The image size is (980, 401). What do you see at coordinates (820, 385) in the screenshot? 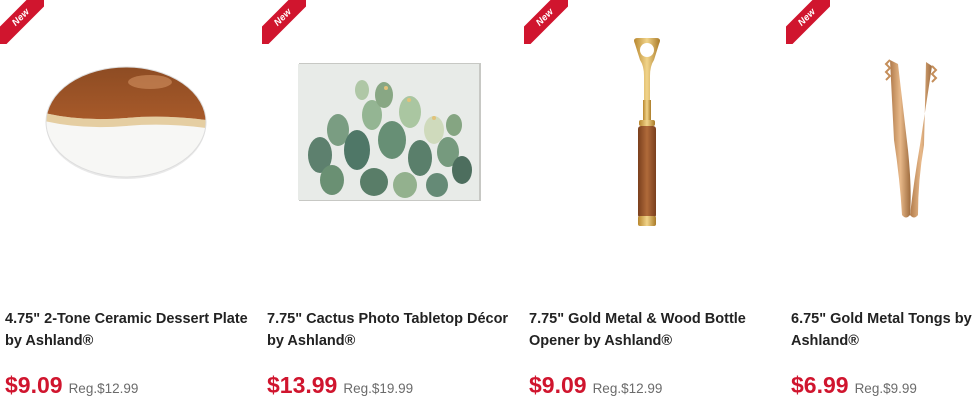
I see `sale-price: $6.99` at bounding box center [820, 385].